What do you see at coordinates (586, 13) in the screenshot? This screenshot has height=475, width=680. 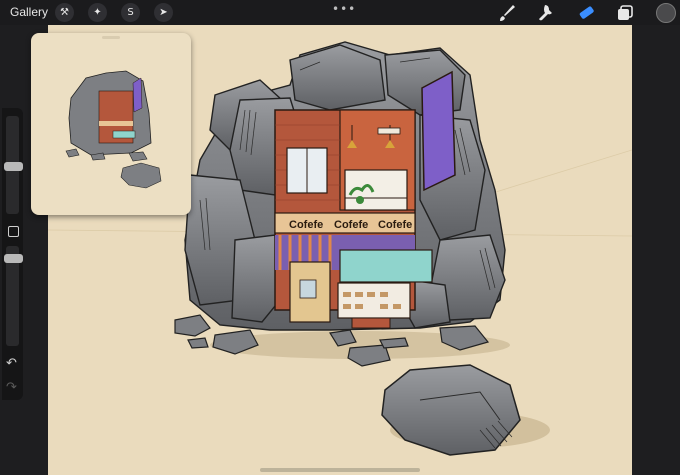 I see `eraser-icon` at bounding box center [586, 13].